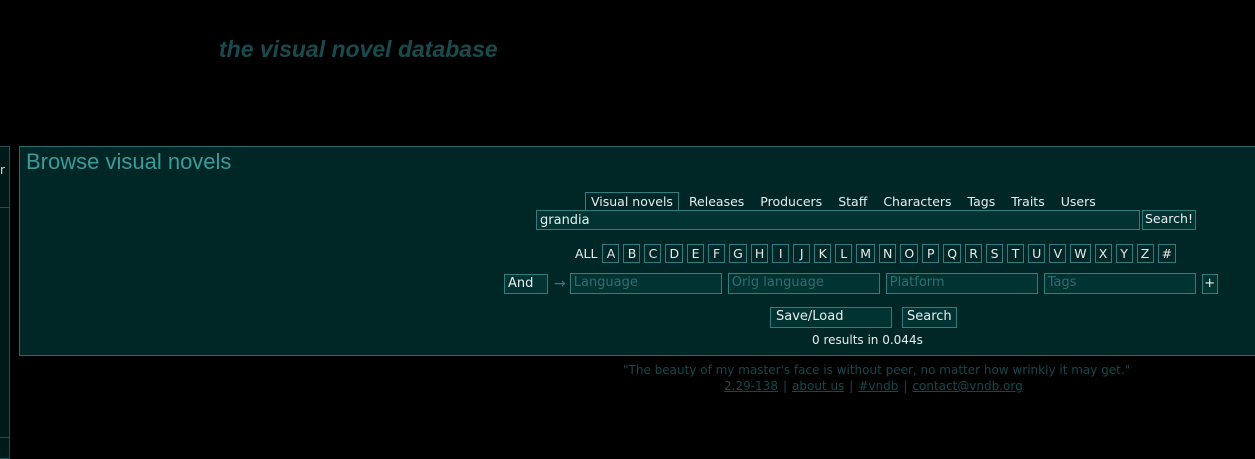 Image resolution: width=1255 pixels, height=459 pixels. What do you see at coordinates (852, 201) in the screenshot?
I see `tab-staff: Staff` at bounding box center [852, 201].